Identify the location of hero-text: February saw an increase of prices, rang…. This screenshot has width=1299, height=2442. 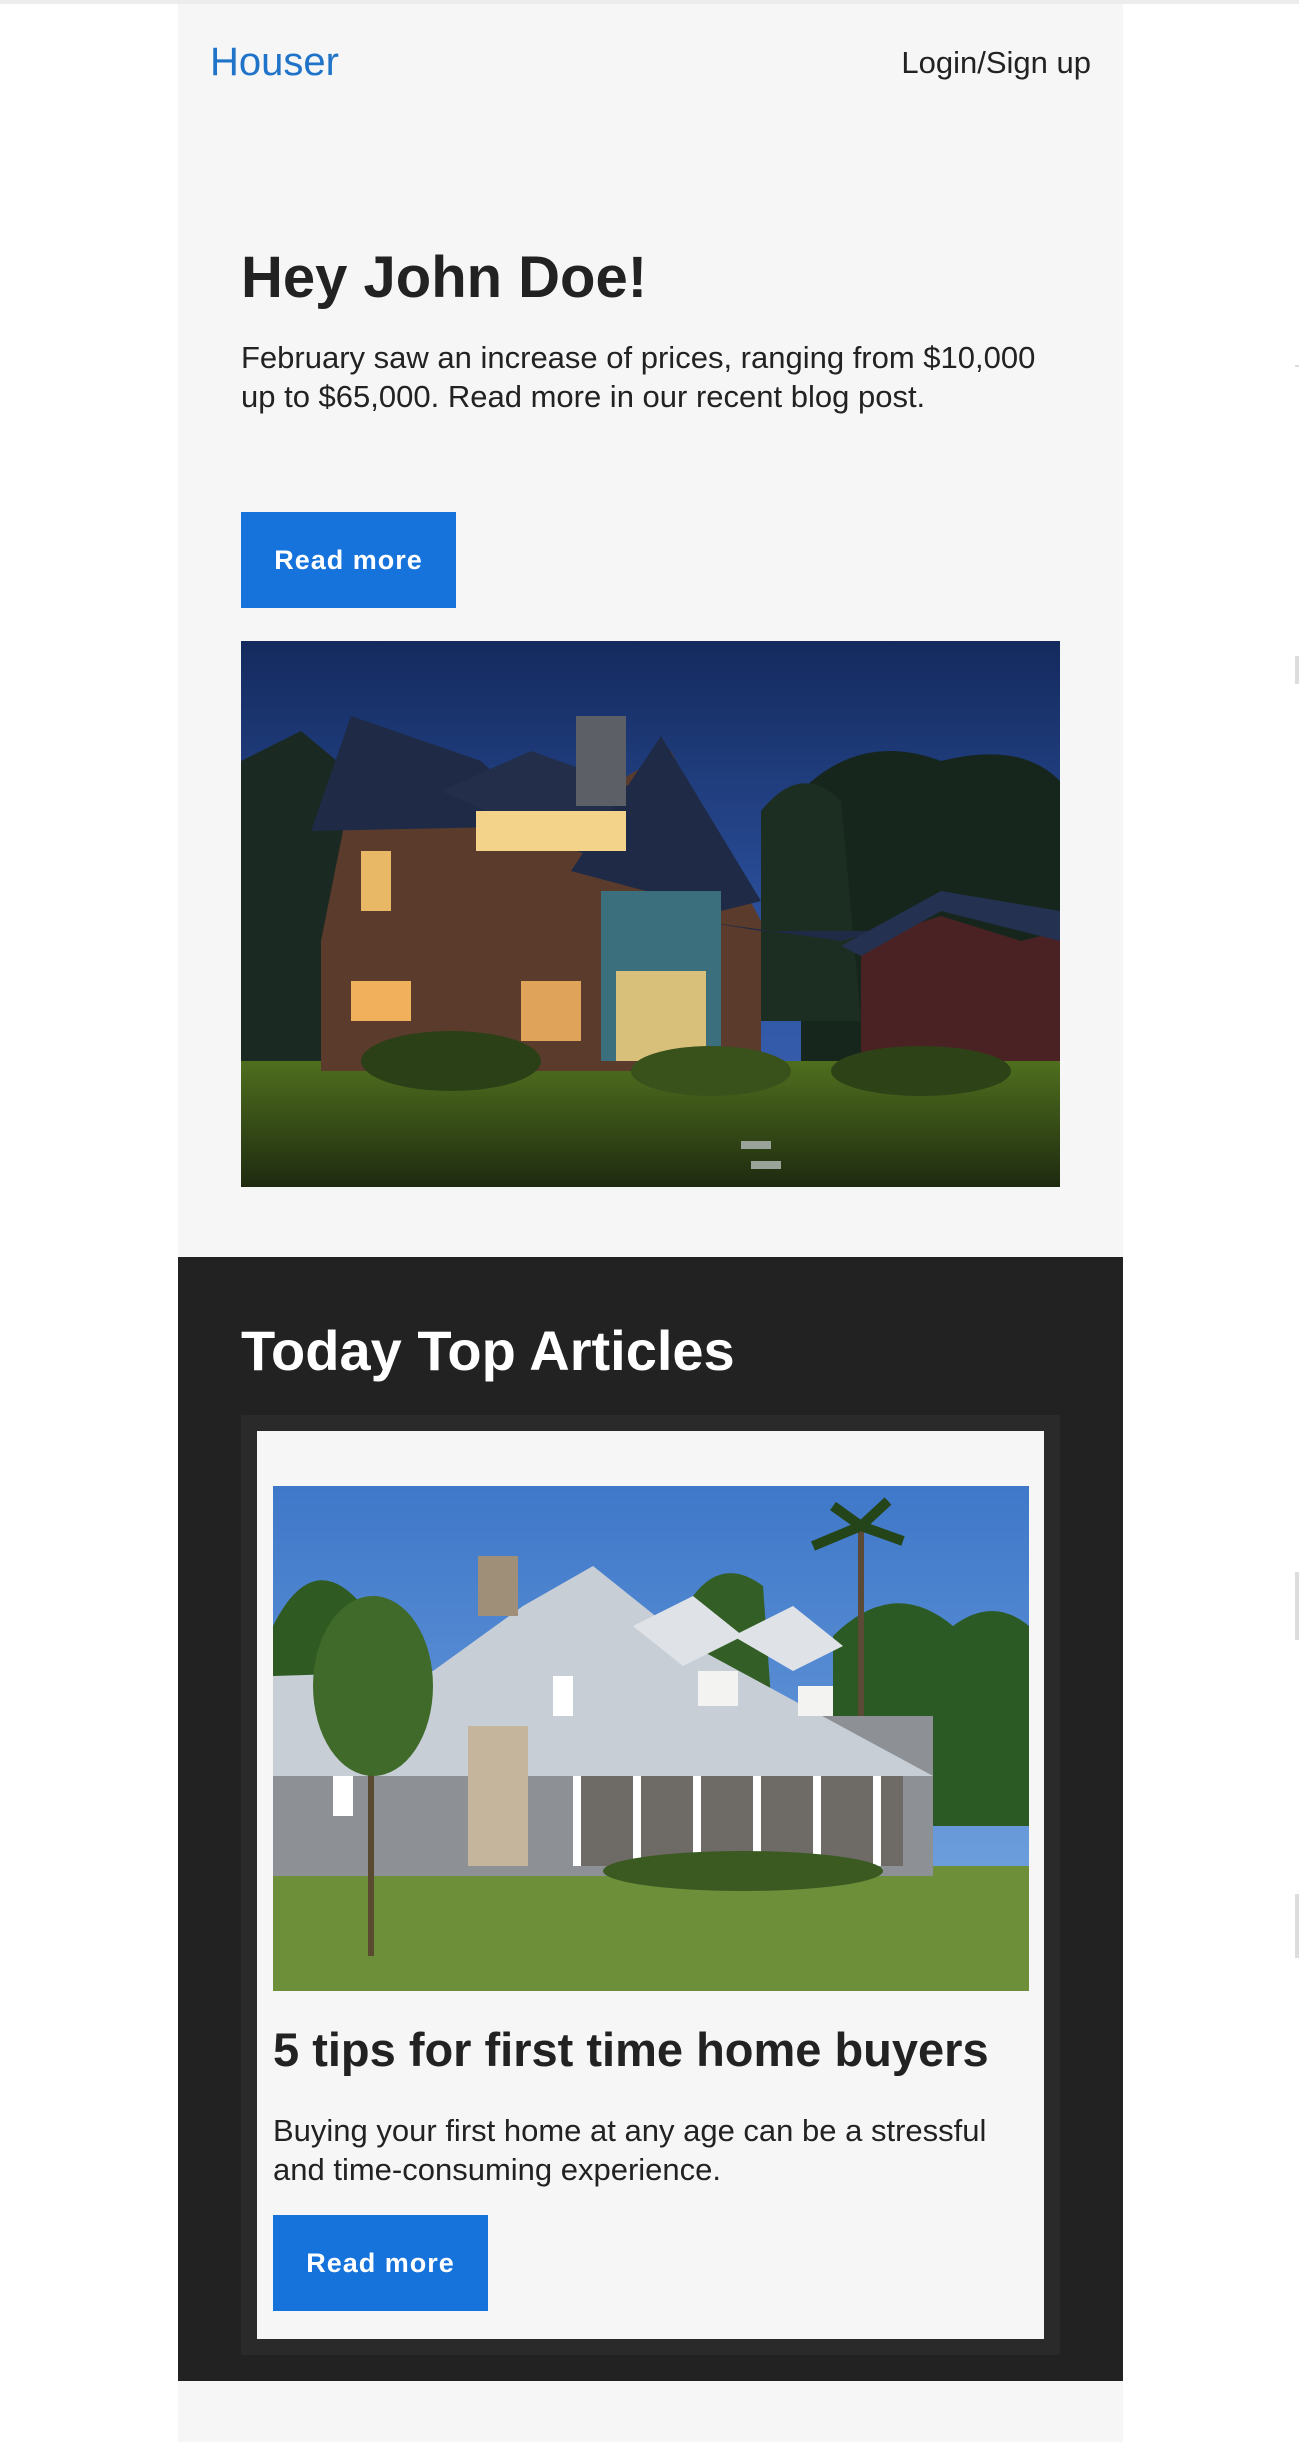
(638, 377).